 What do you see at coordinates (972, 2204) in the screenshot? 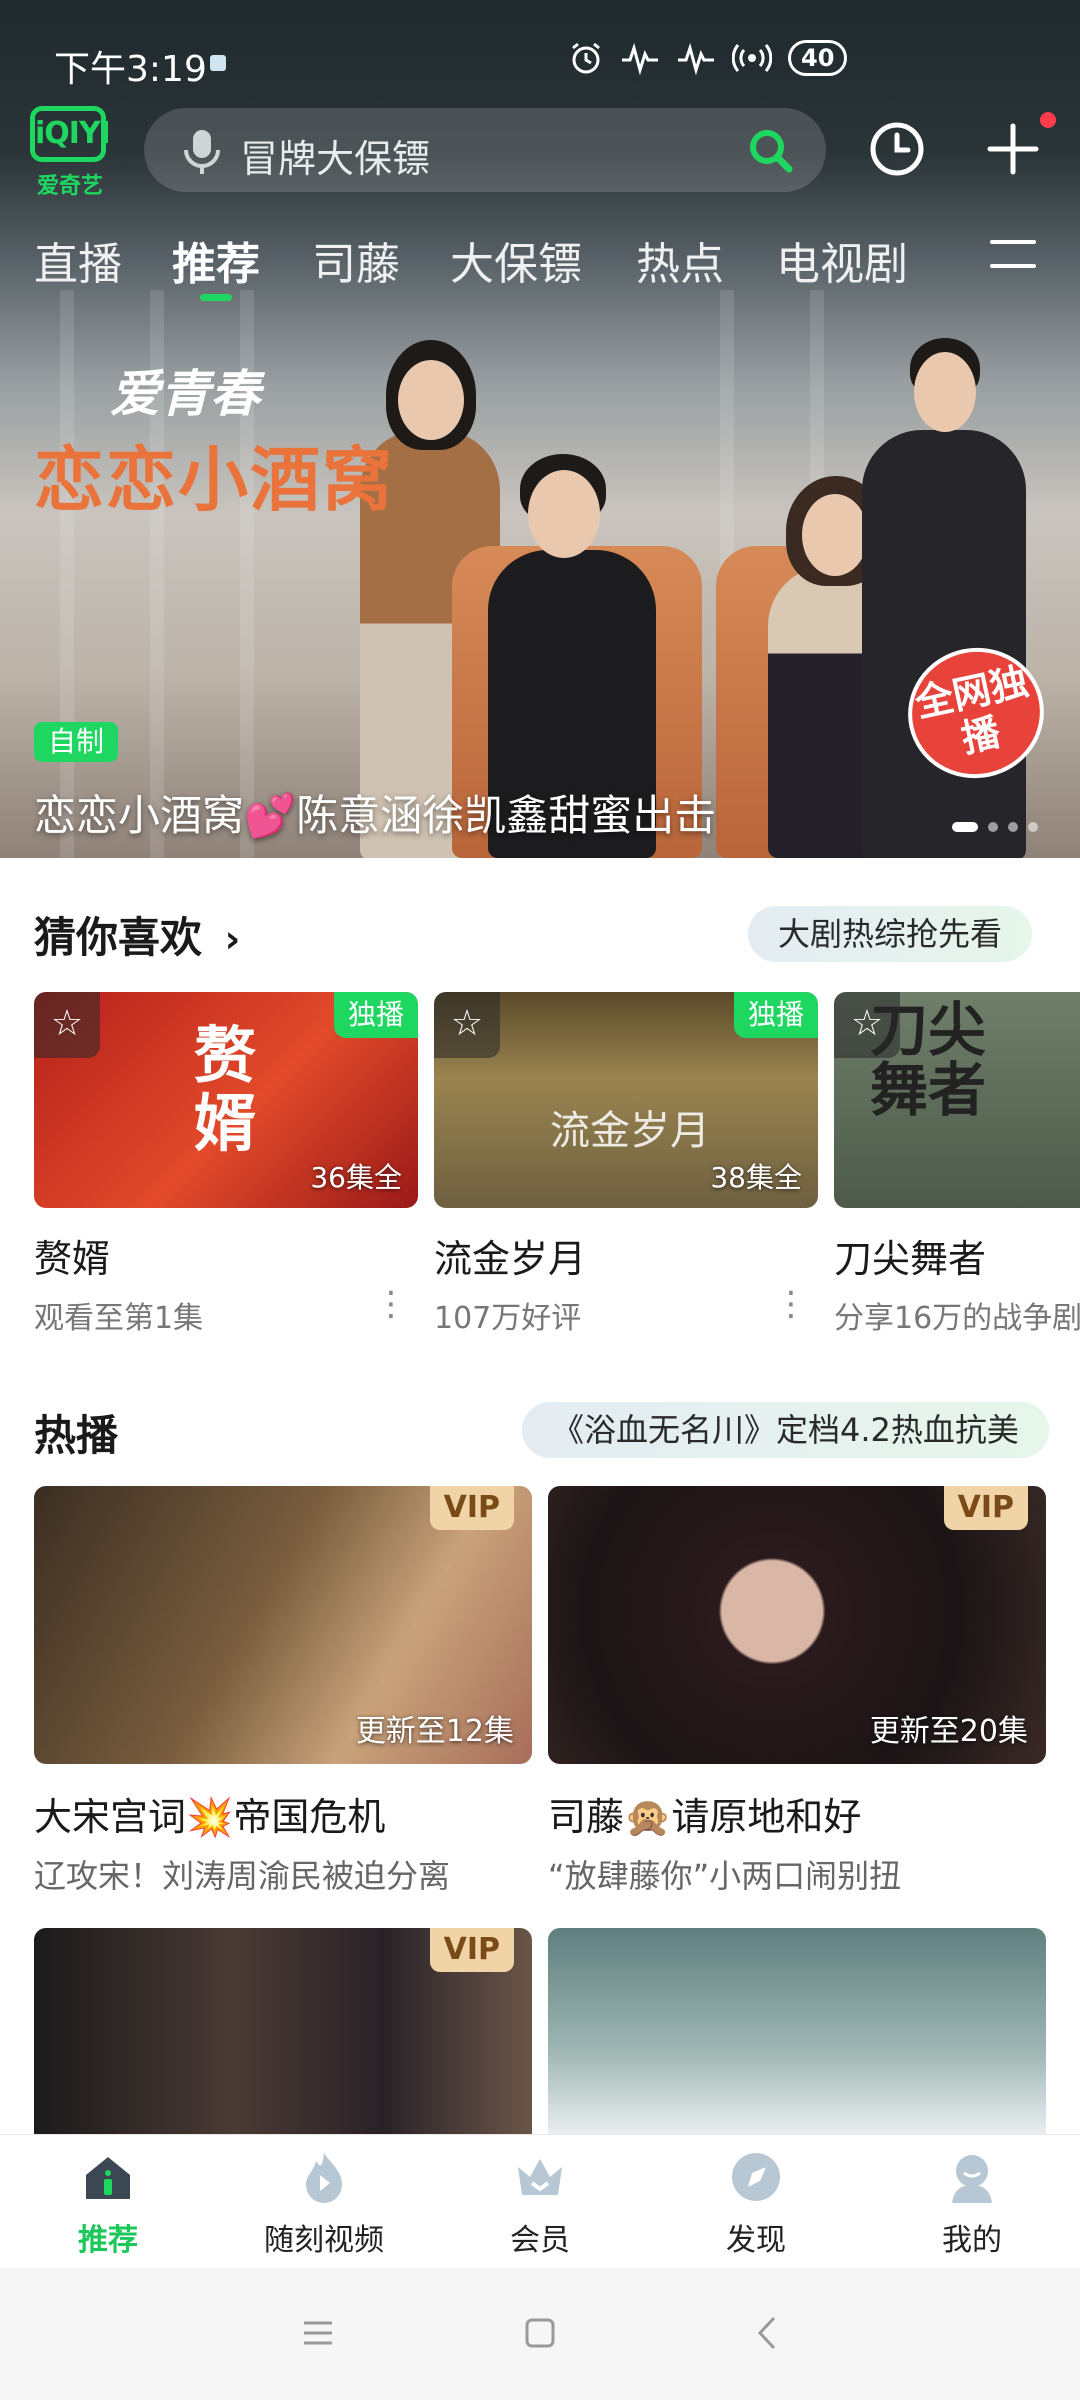
I see `nav-profile: 我的` at bounding box center [972, 2204].